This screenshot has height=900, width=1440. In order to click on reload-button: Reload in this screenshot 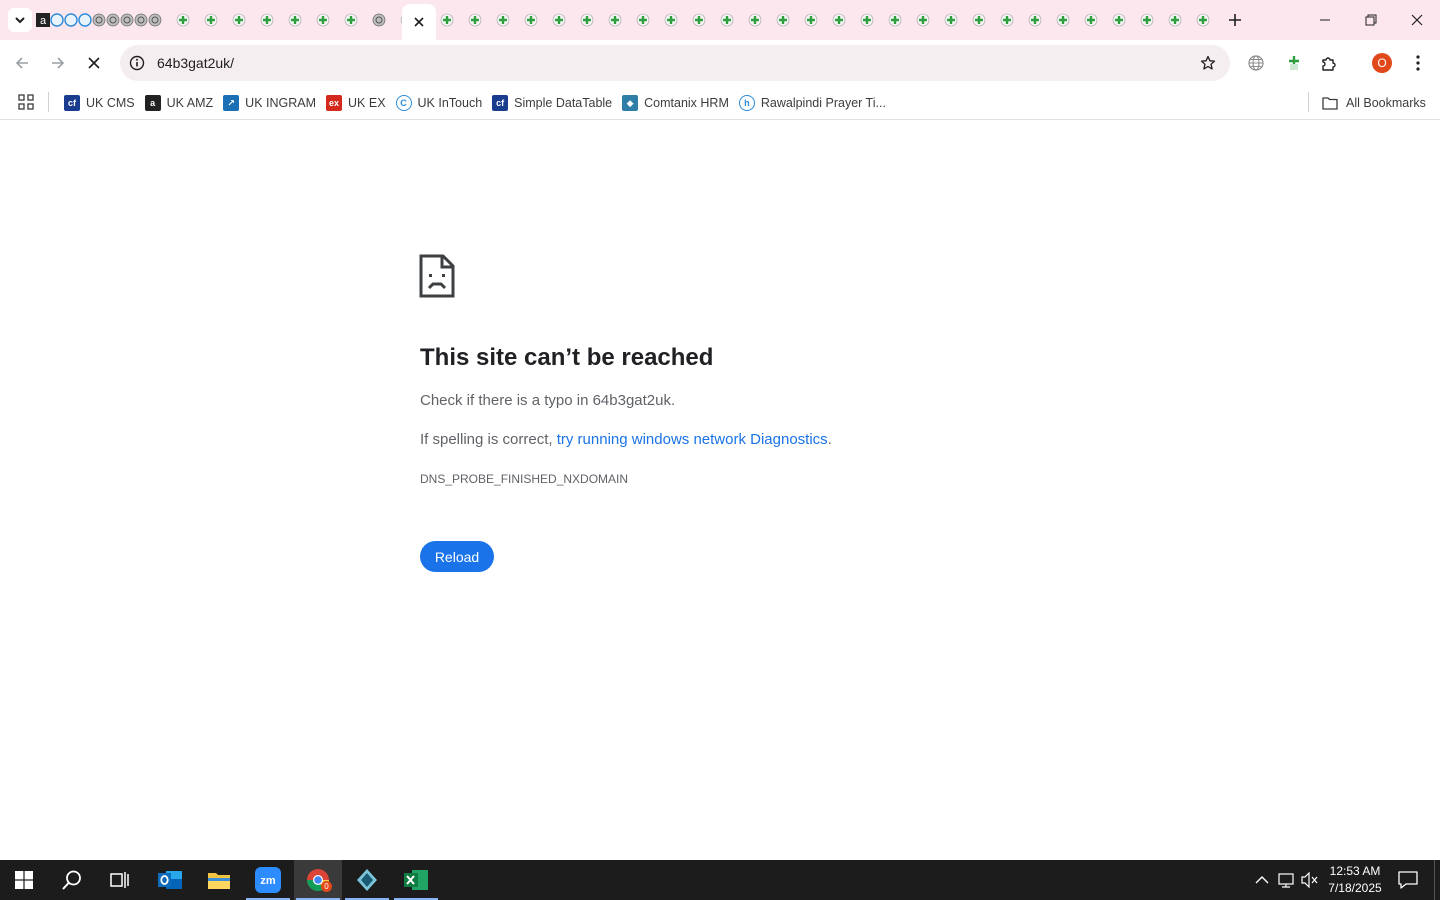, I will do `click(457, 556)`.